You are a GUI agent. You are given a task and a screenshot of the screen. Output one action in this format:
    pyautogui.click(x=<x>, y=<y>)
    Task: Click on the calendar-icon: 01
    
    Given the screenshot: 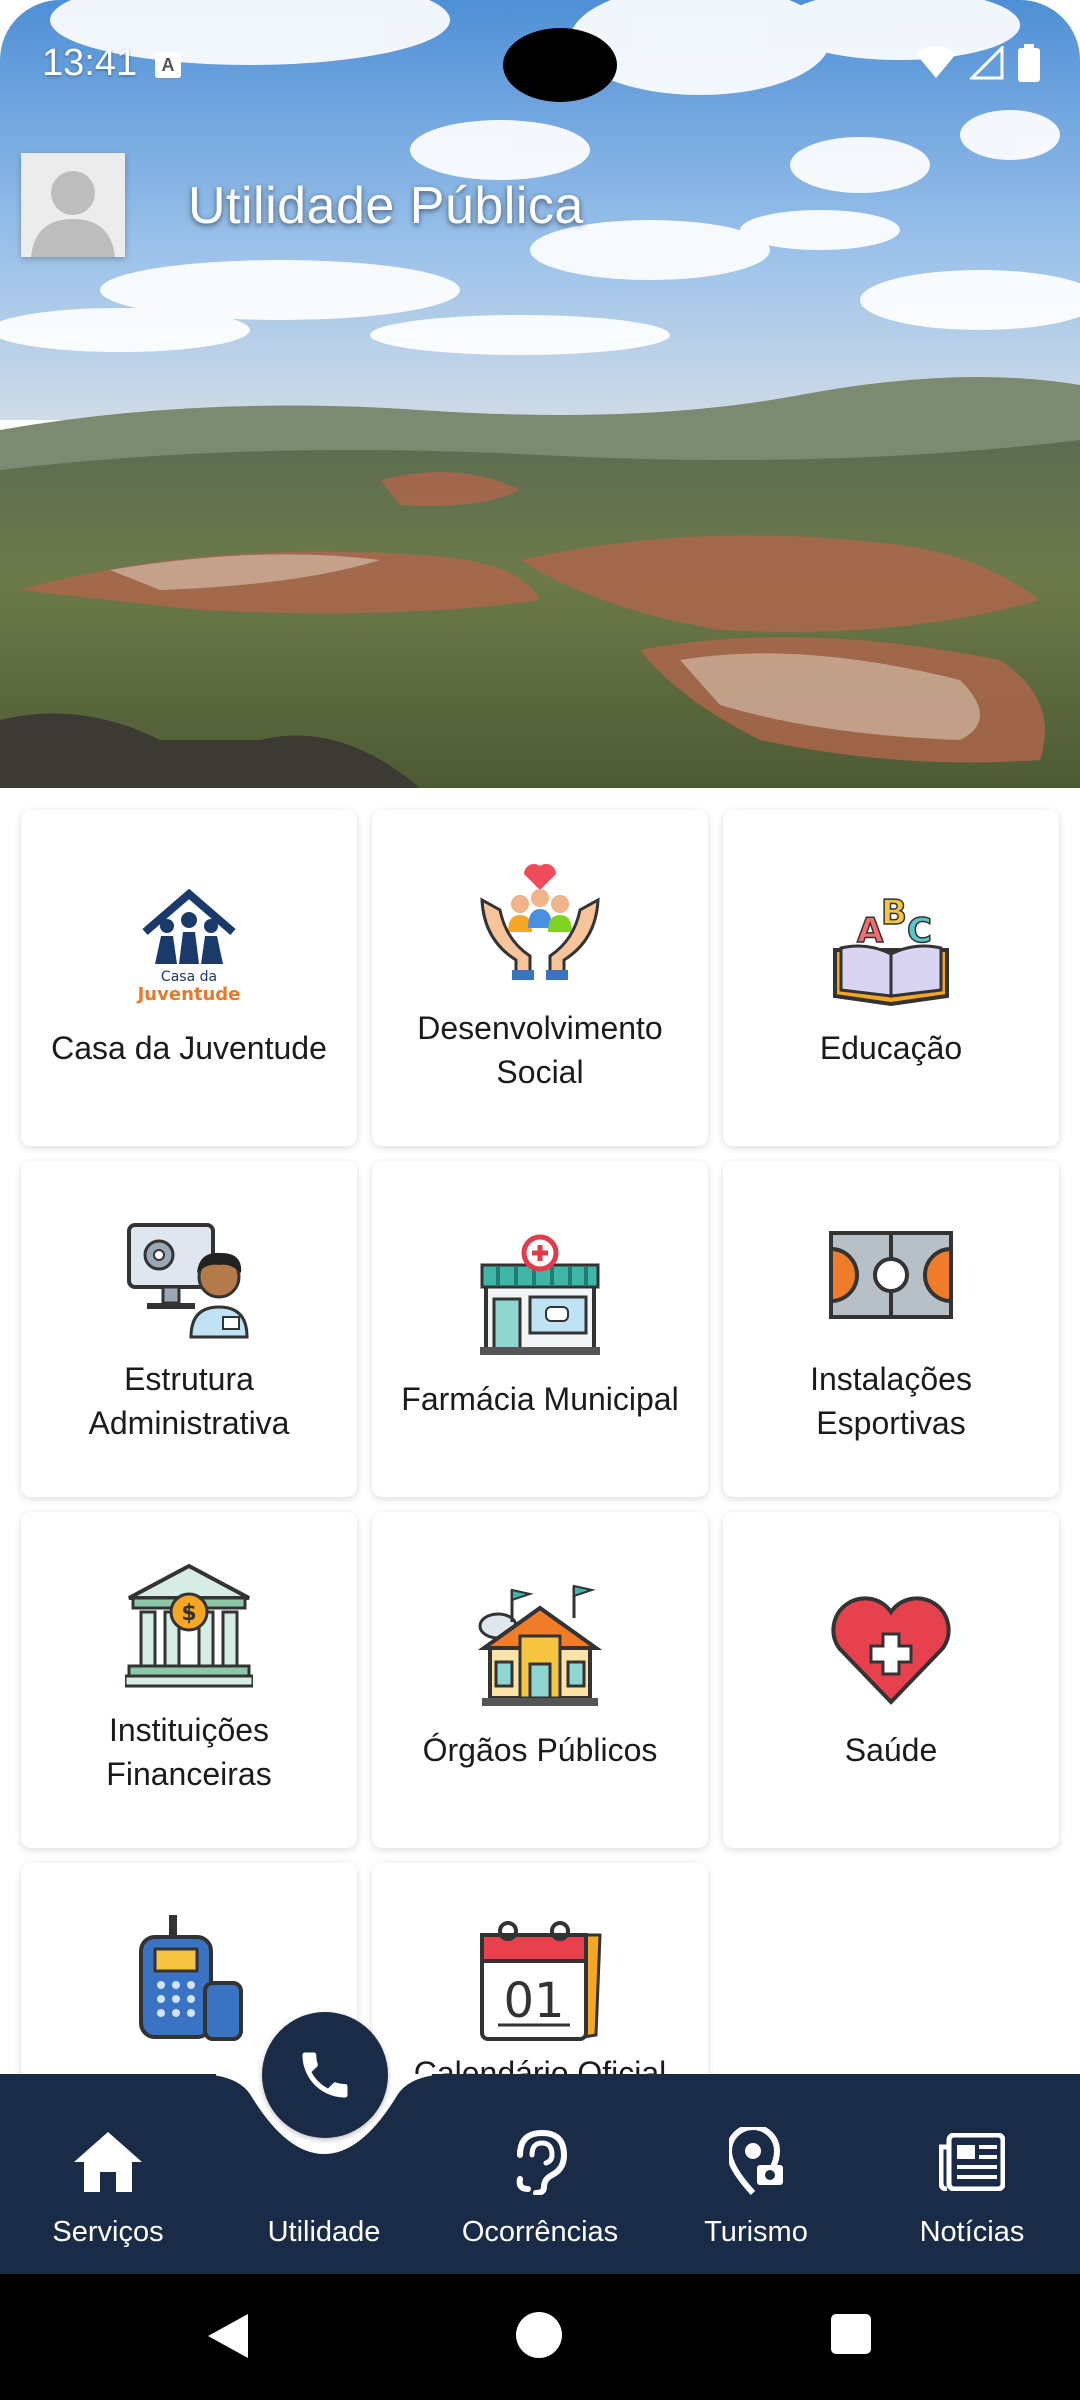 What is the action you would take?
    pyautogui.click(x=540, y=1983)
    